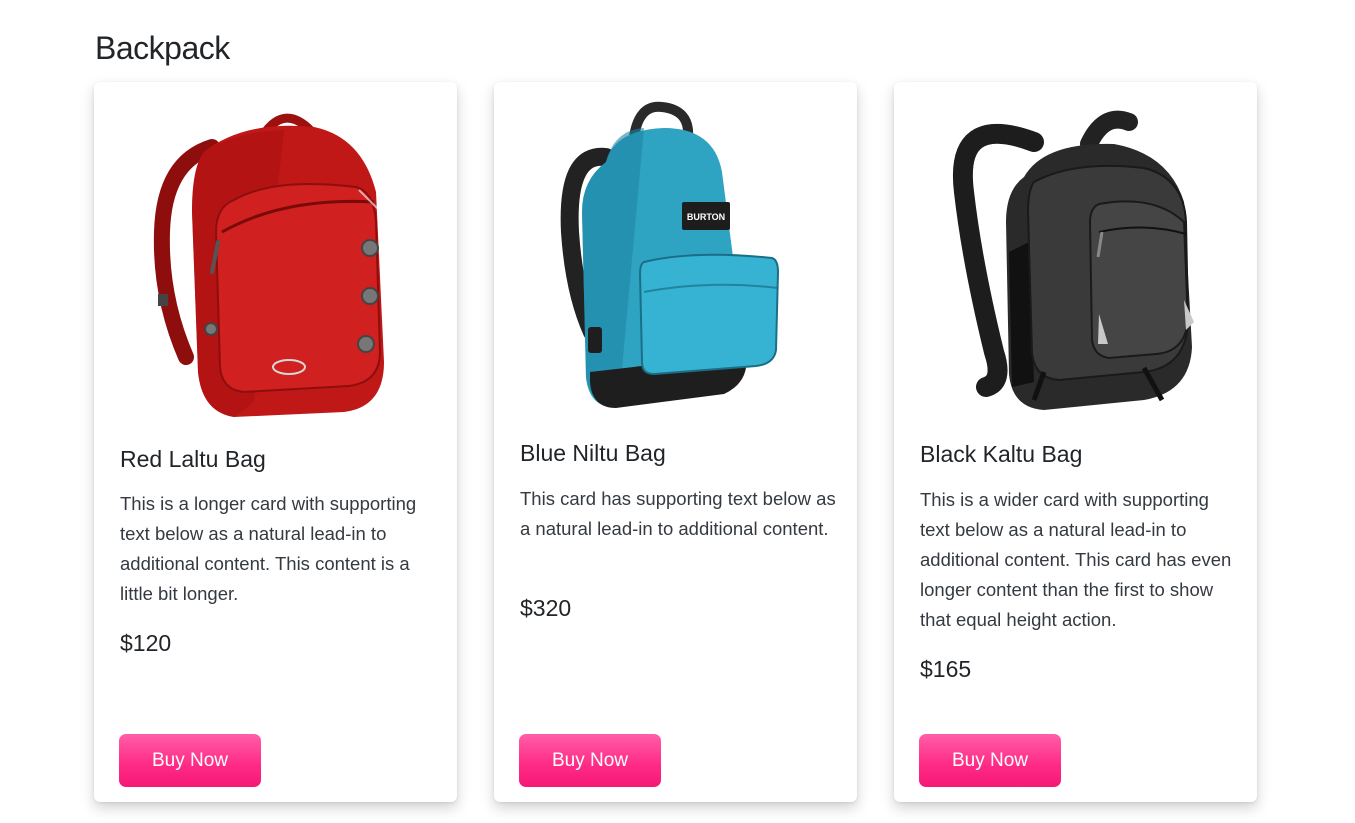 This screenshot has width=1355, height=823. I want to click on product-name: Black Kaltu Bag, so click(1001, 454).